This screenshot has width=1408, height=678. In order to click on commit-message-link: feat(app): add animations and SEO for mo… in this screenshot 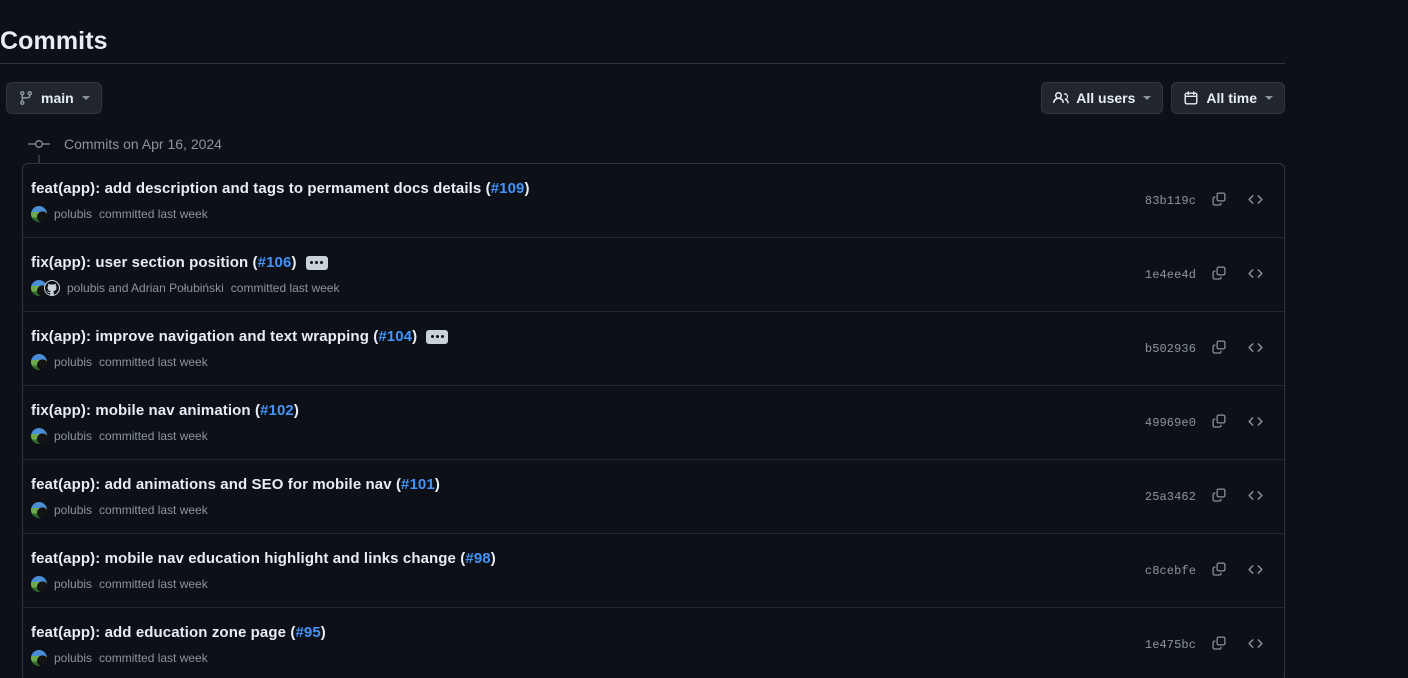, I will do `click(235, 484)`.